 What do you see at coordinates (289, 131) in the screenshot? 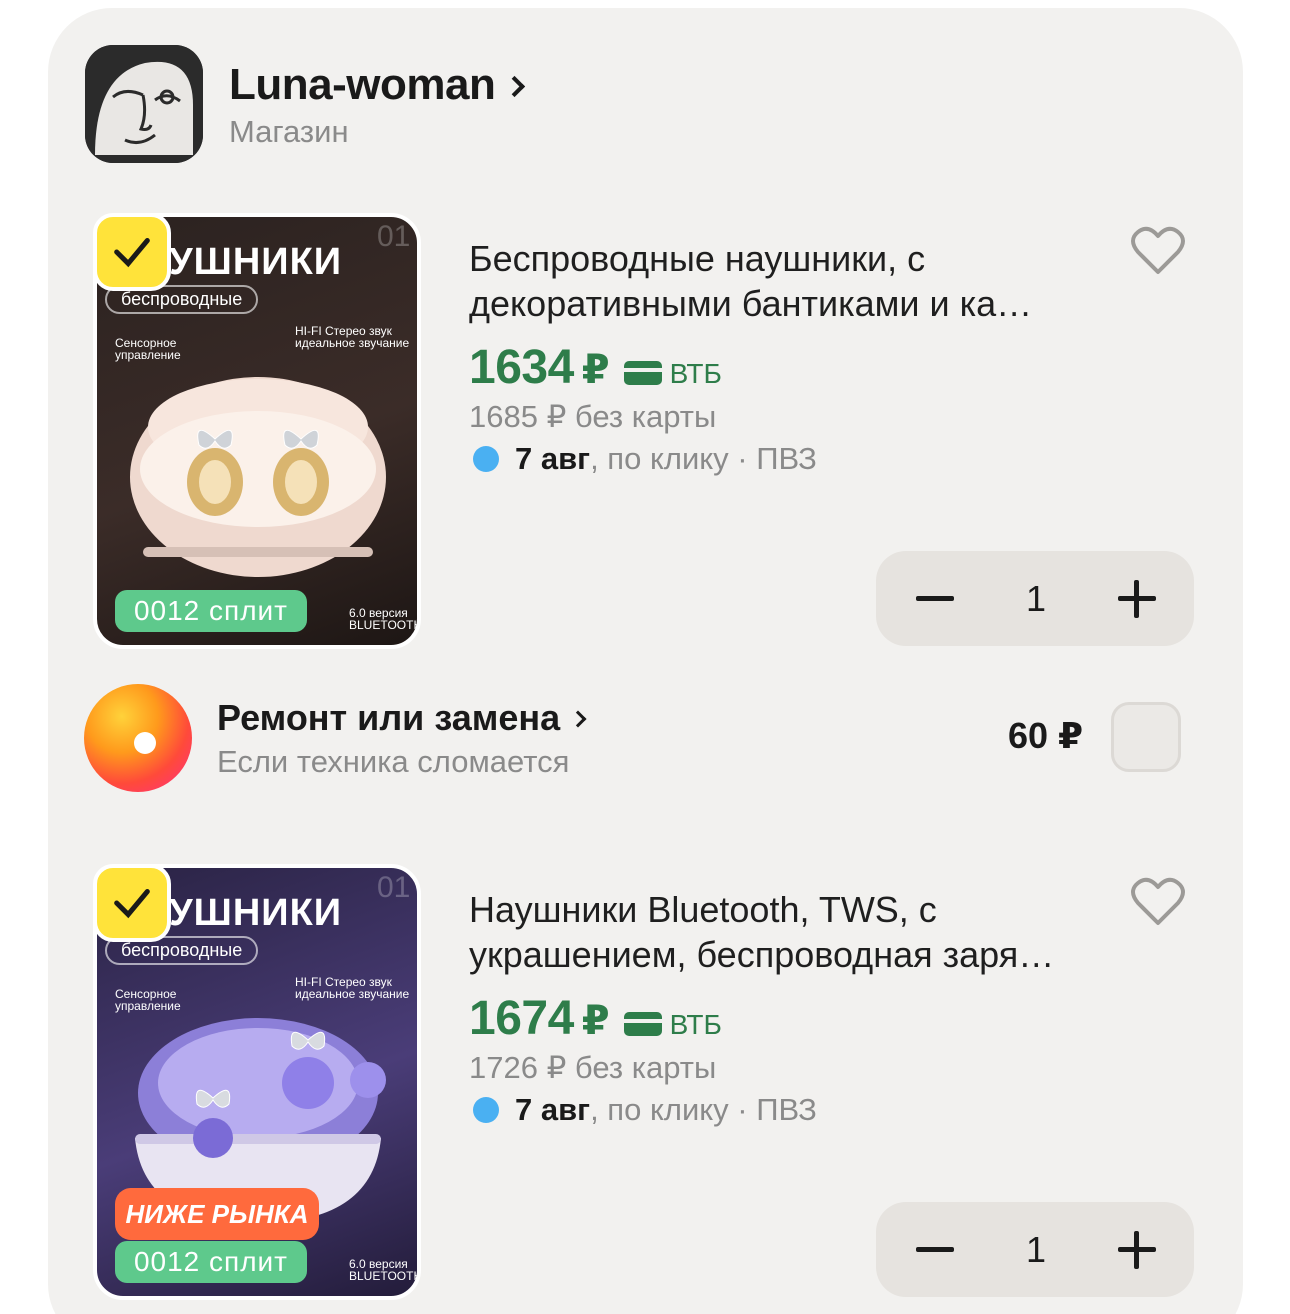
I see `shop-subtitle: Магазин` at bounding box center [289, 131].